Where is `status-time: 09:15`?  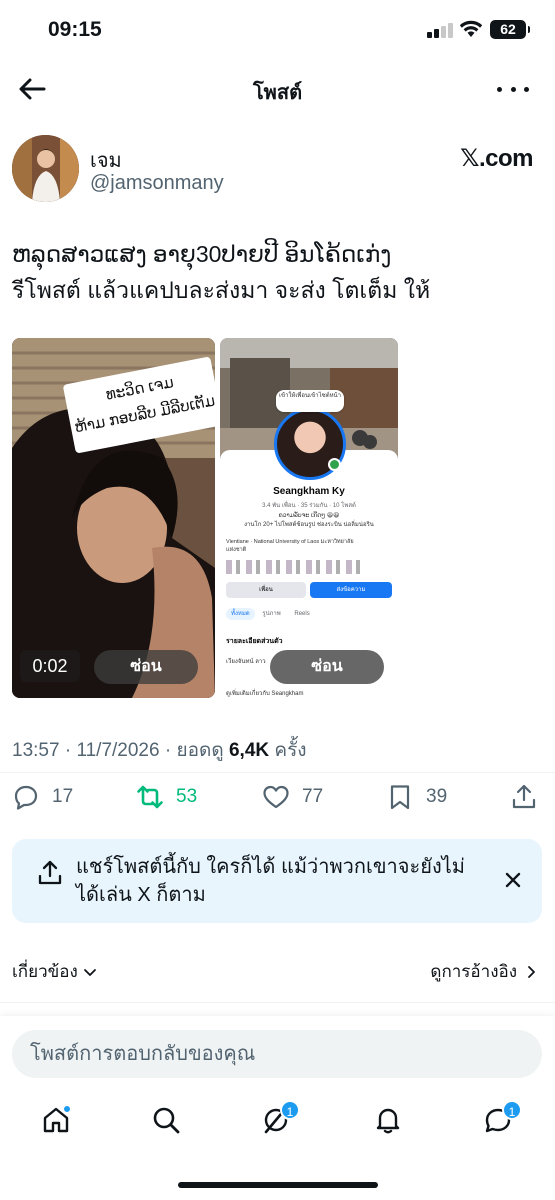
status-time: 09:15 is located at coordinates (75, 29).